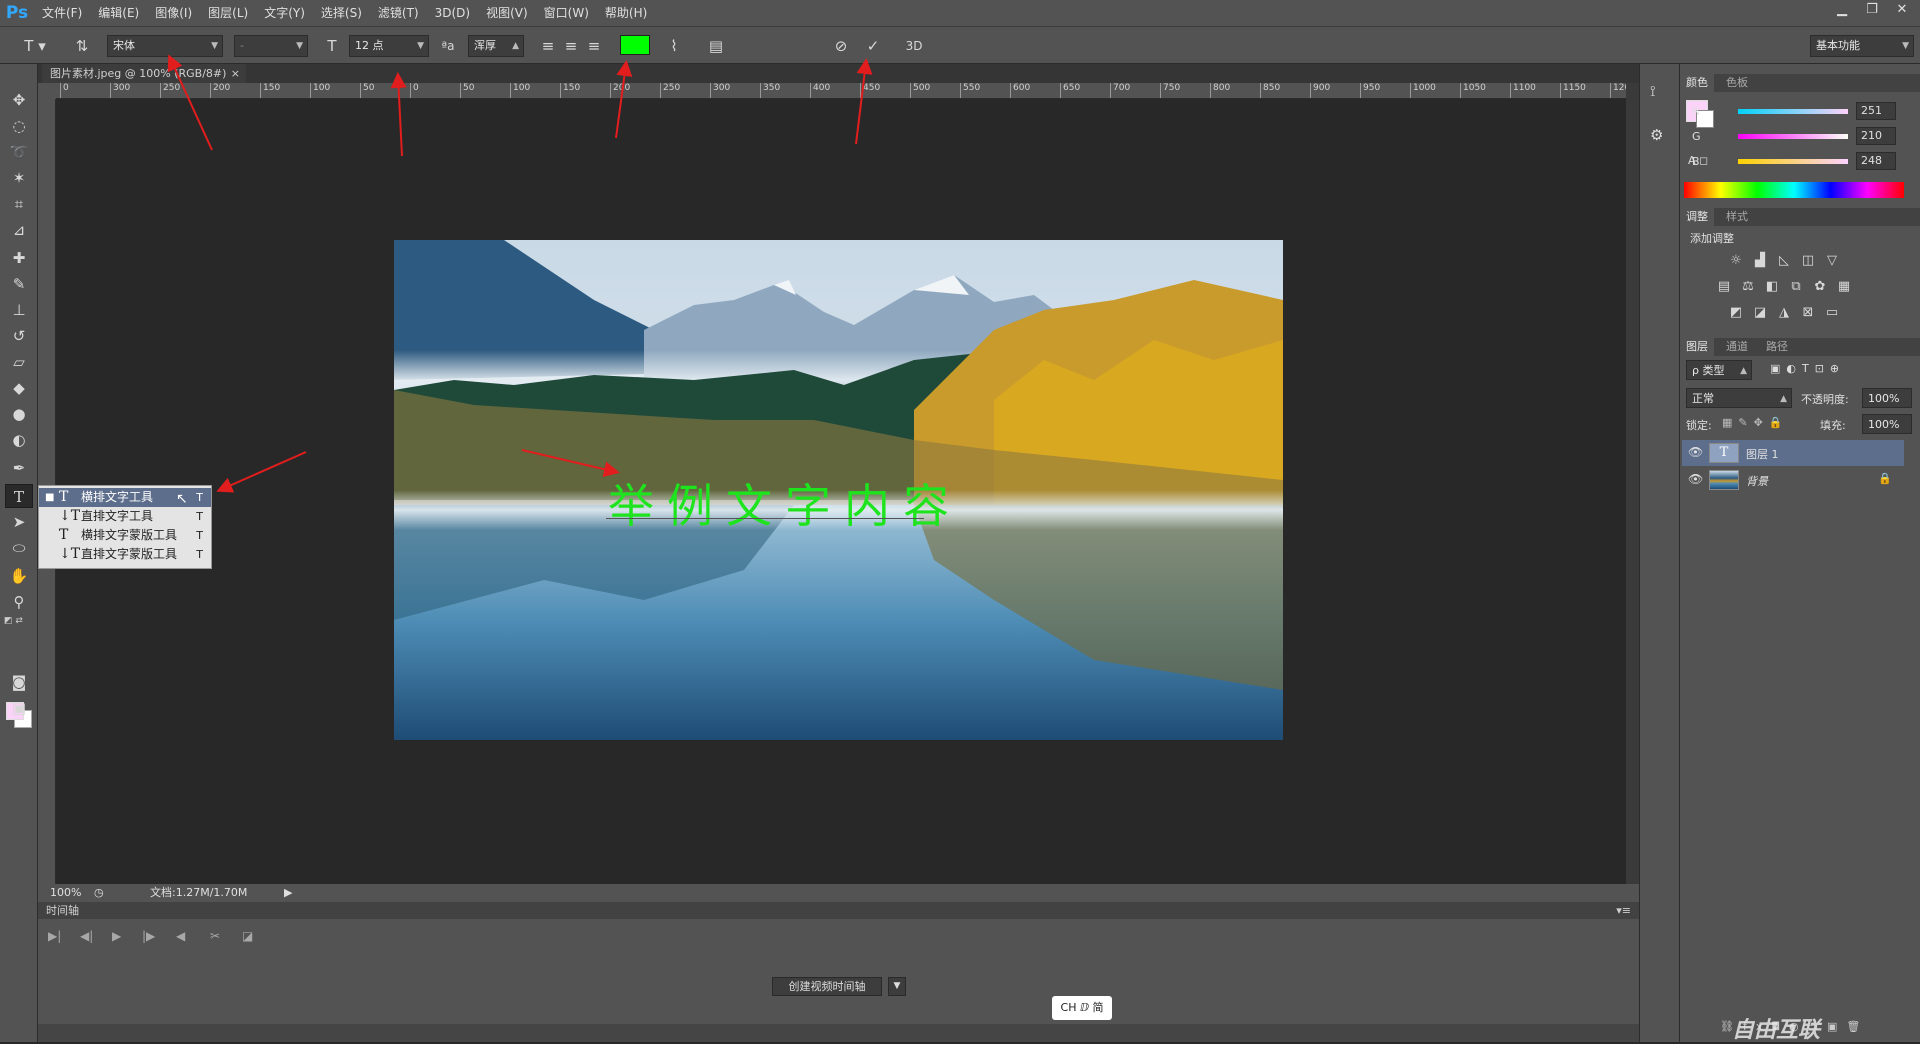 This screenshot has height=1044, width=1920. I want to click on vertical-type-tool-item: ↓T 直排文字工具 T, so click(125, 516).